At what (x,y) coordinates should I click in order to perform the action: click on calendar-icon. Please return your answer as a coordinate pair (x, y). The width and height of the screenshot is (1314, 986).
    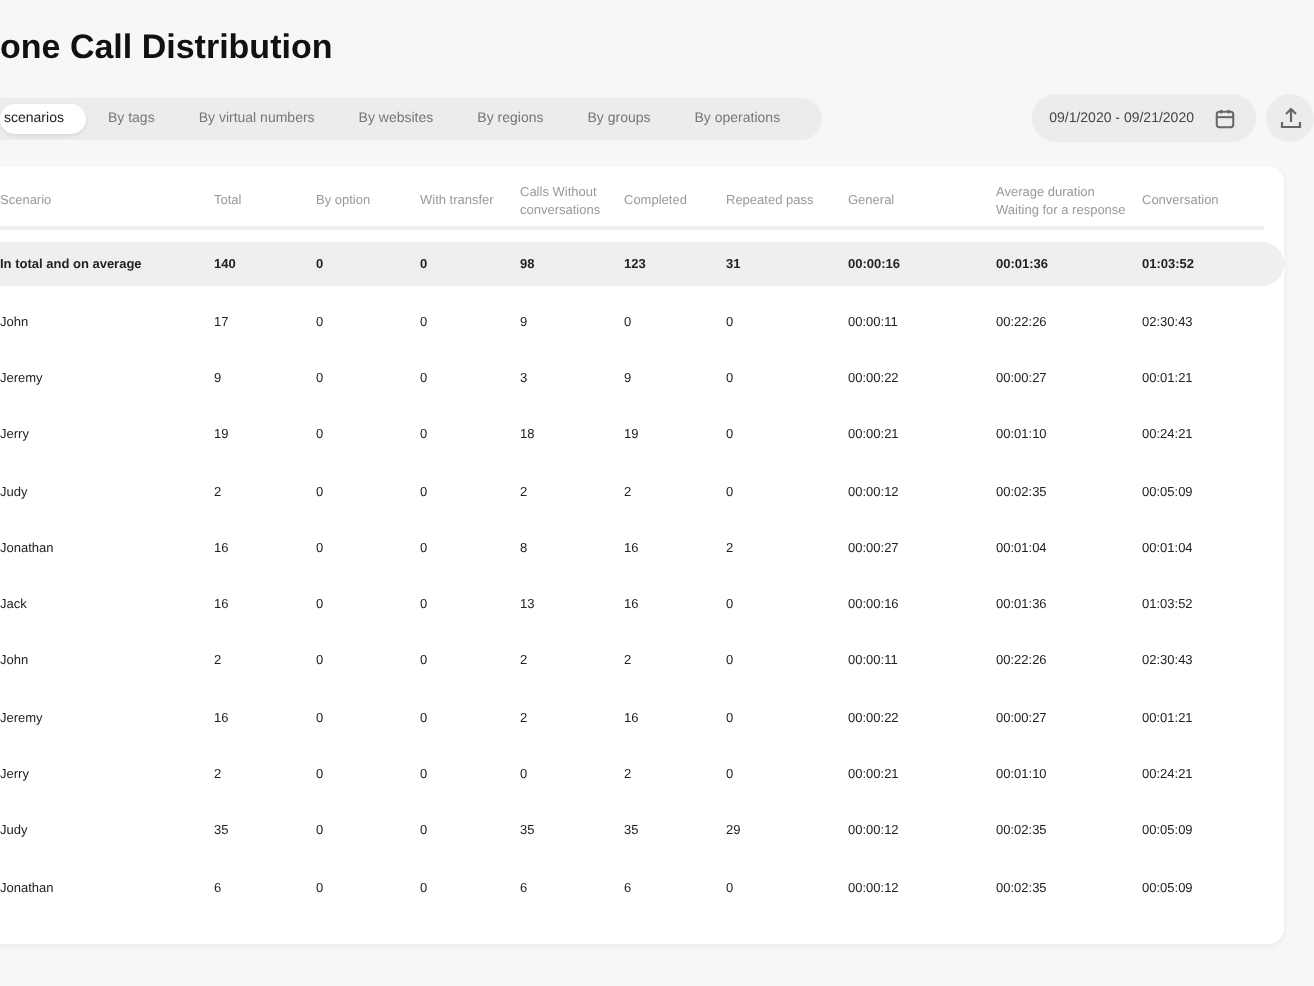
    Looking at the image, I should click on (1225, 118).